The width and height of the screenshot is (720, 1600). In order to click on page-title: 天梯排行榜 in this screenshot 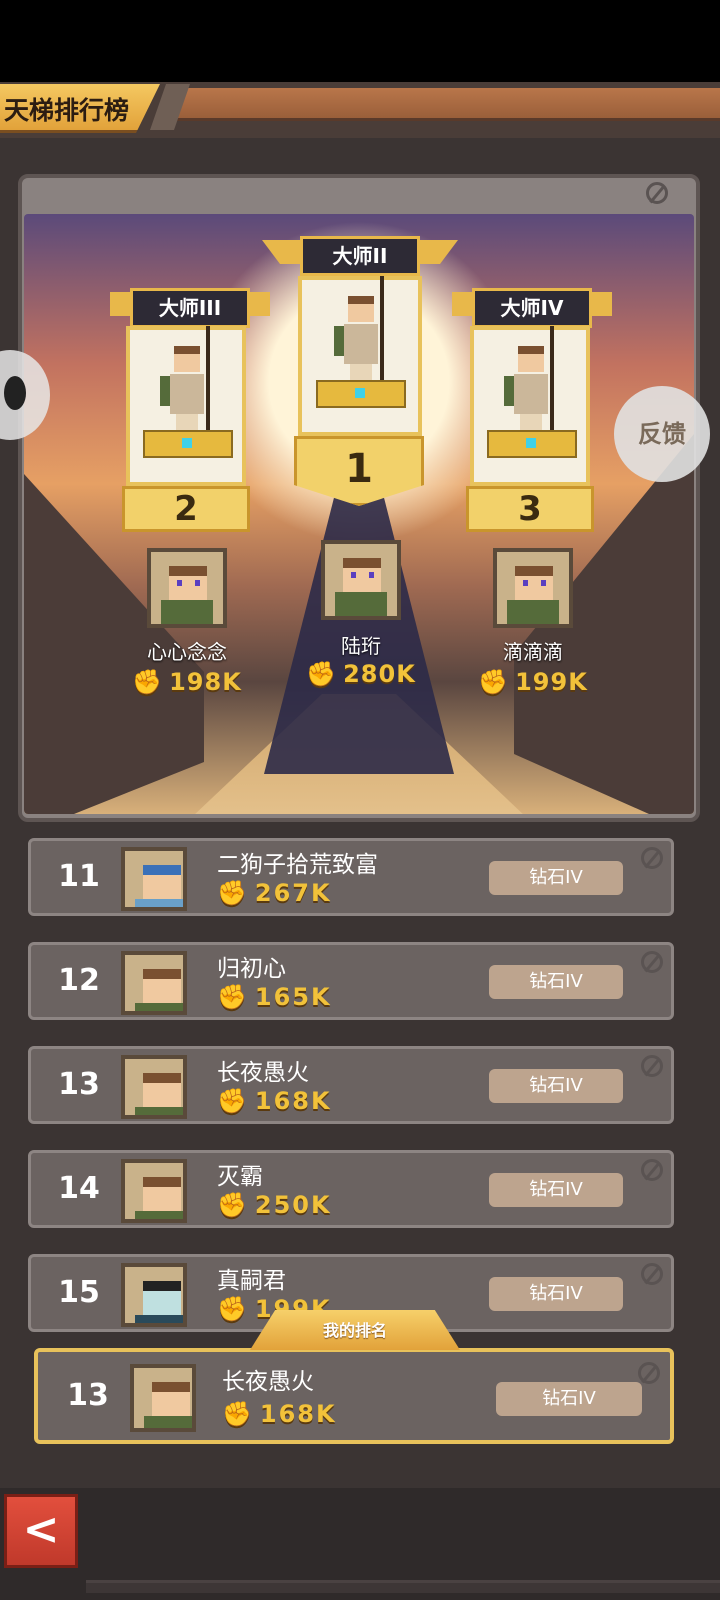, I will do `click(67, 110)`.